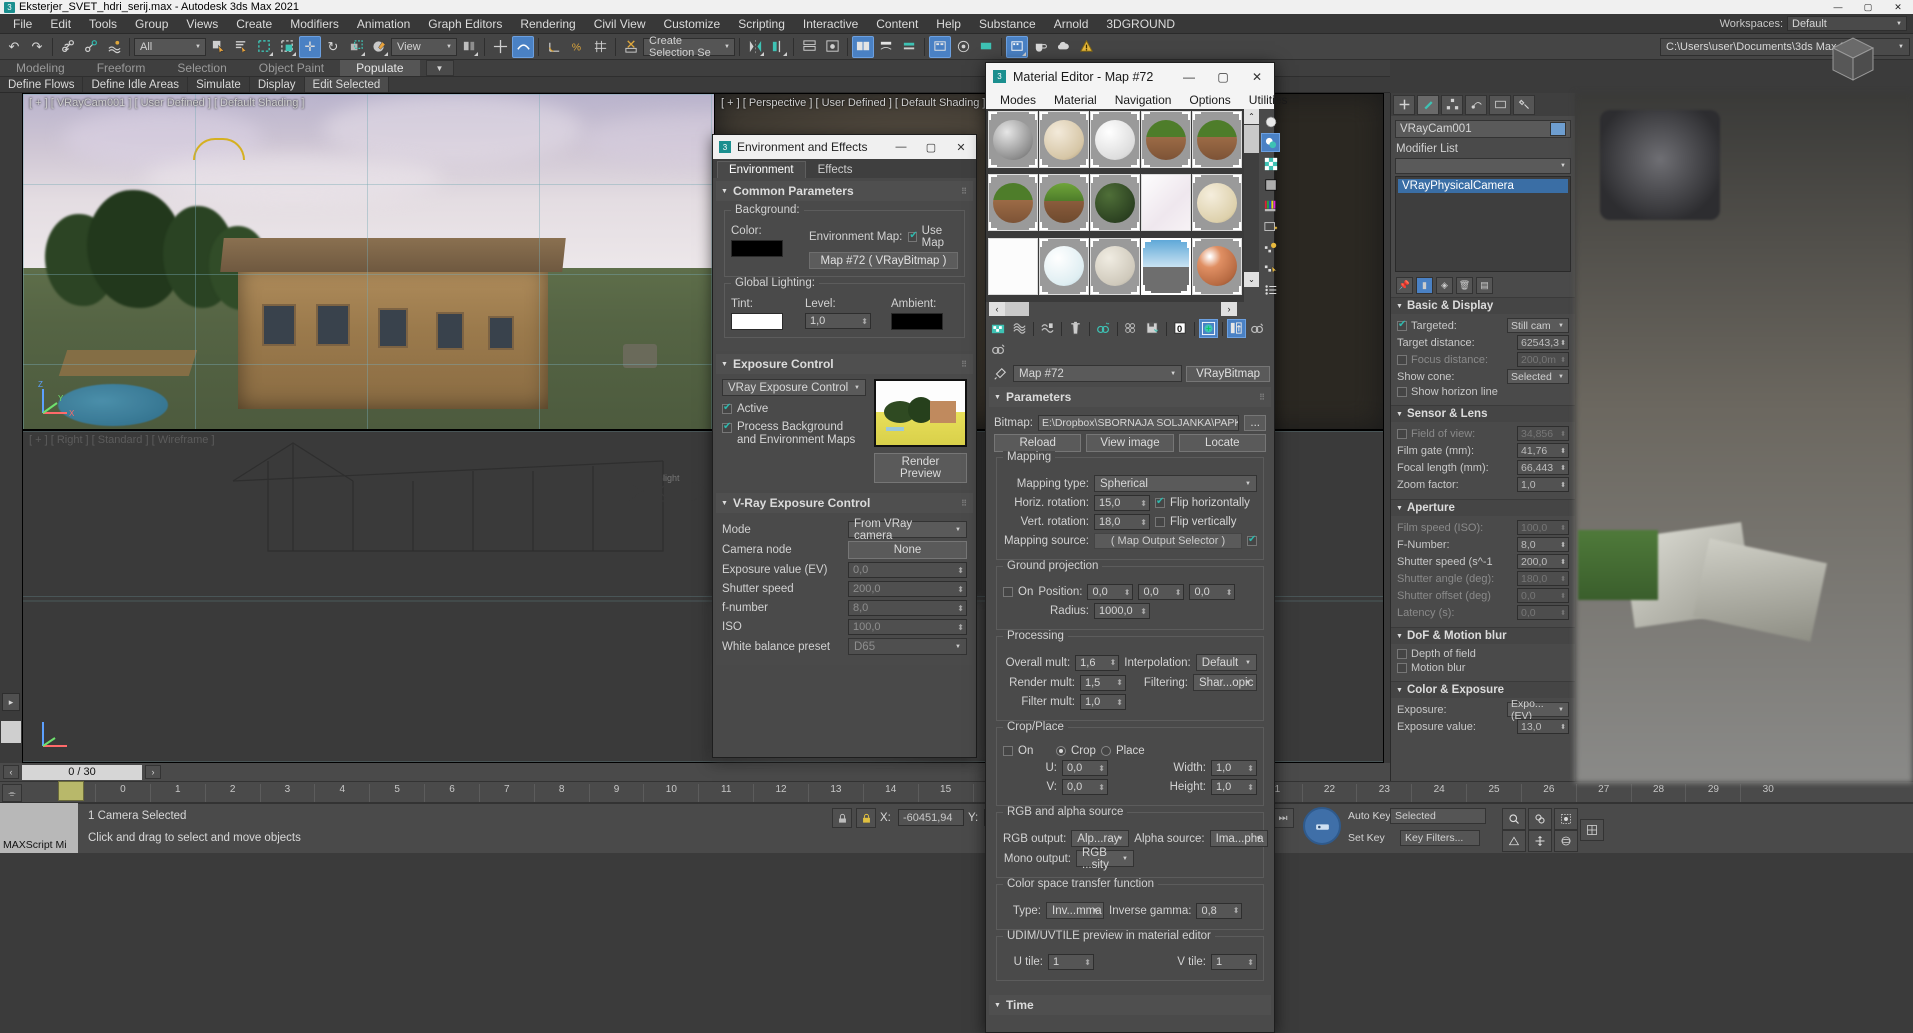 This screenshot has width=1913, height=1033. What do you see at coordinates (103, 24) in the screenshot?
I see `menu-item-tools: Tools` at bounding box center [103, 24].